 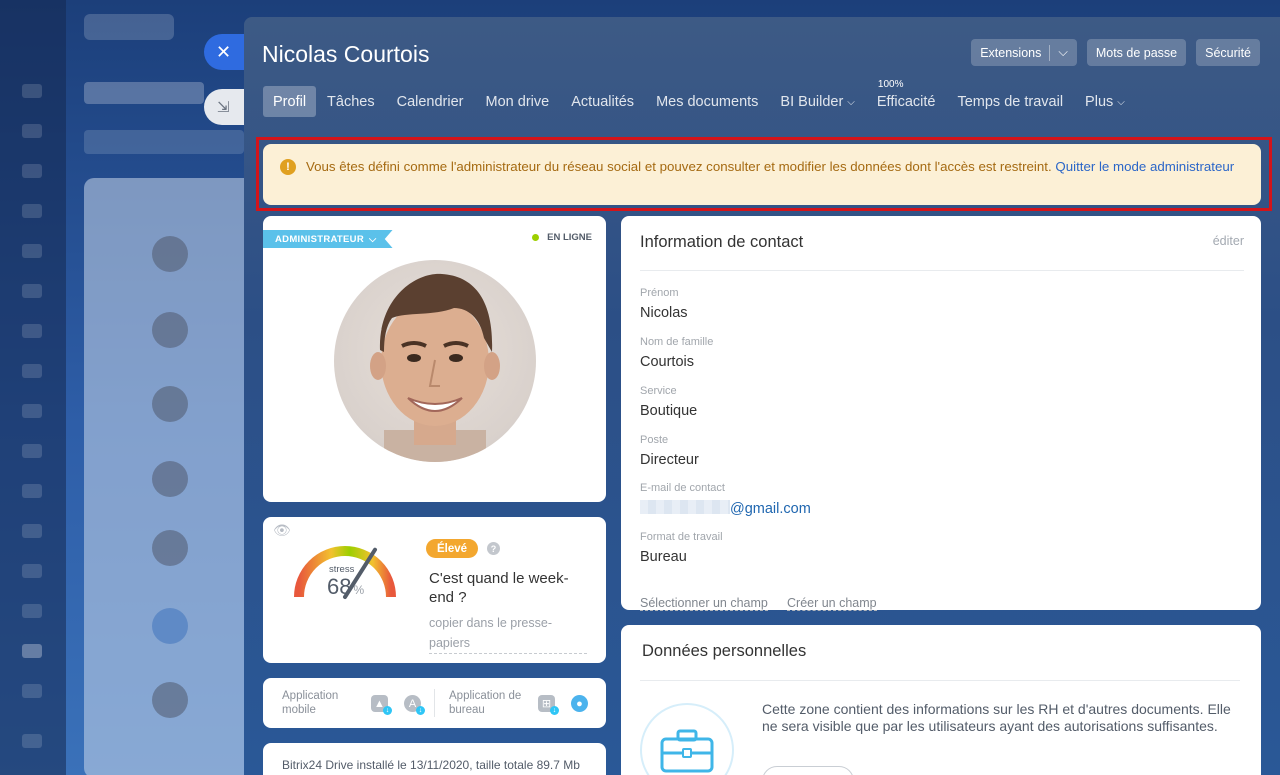 I want to click on page-title: Nicolas Courtois, so click(x=346, y=54).